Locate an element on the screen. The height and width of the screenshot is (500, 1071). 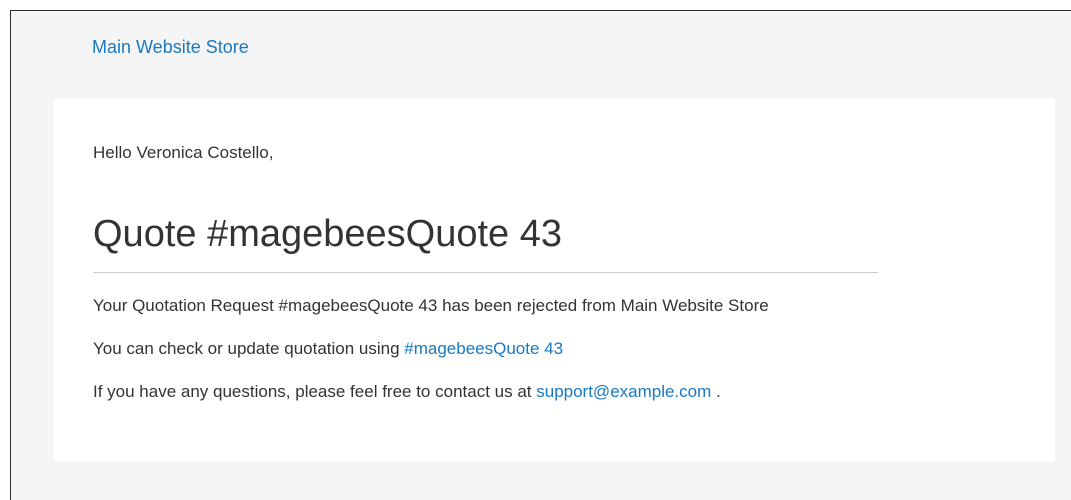
quote-link: #magebeesQuote 43 is located at coordinates (483, 348).